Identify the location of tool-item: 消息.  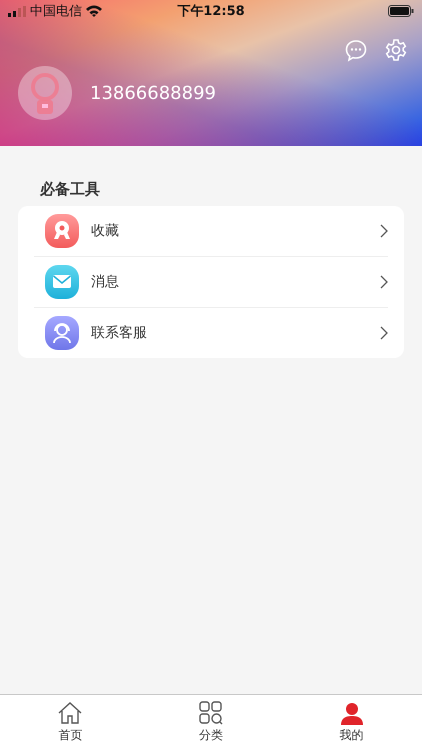
(211, 282).